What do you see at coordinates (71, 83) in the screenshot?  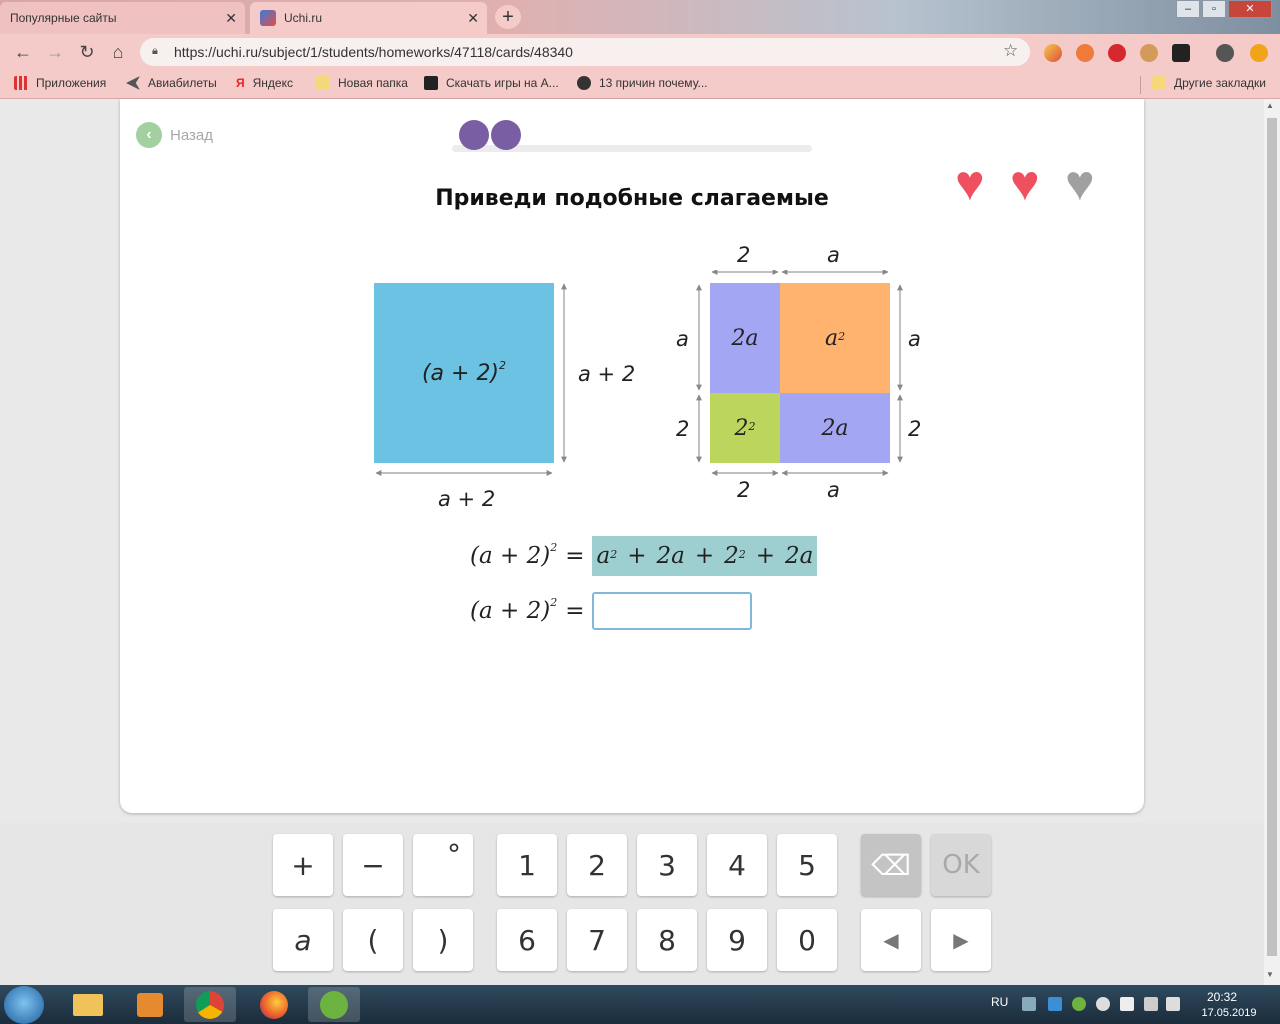 I see `bookmark-label: Приложения` at bounding box center [71, 83].